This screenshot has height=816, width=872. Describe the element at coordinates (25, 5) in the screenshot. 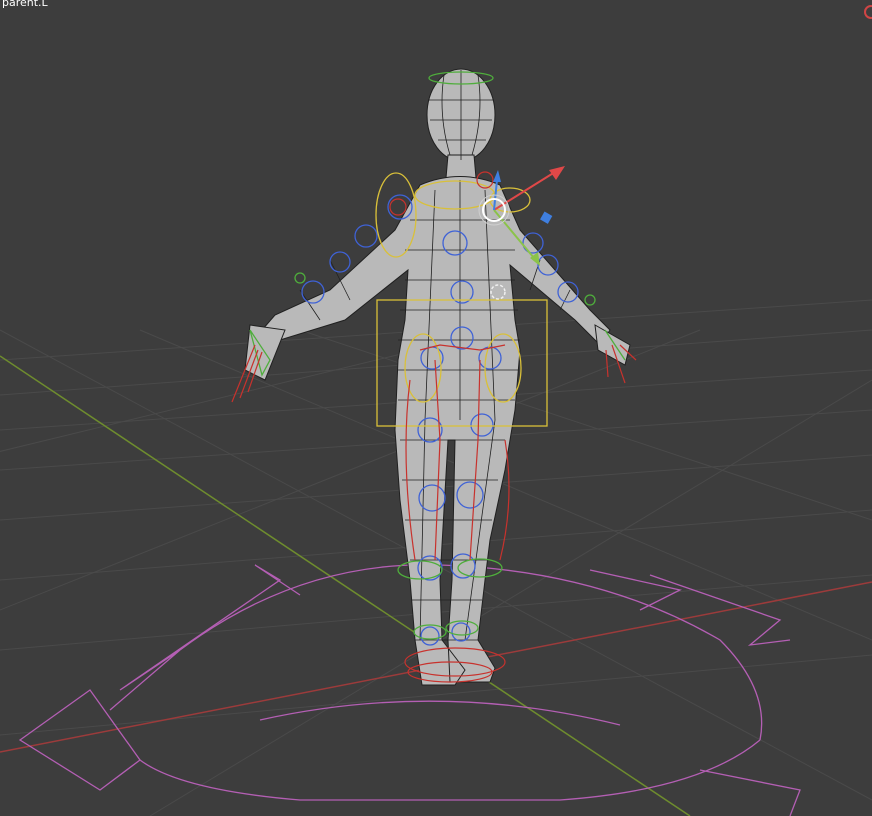

I see `selected-bone-label: parent.L` at that location.